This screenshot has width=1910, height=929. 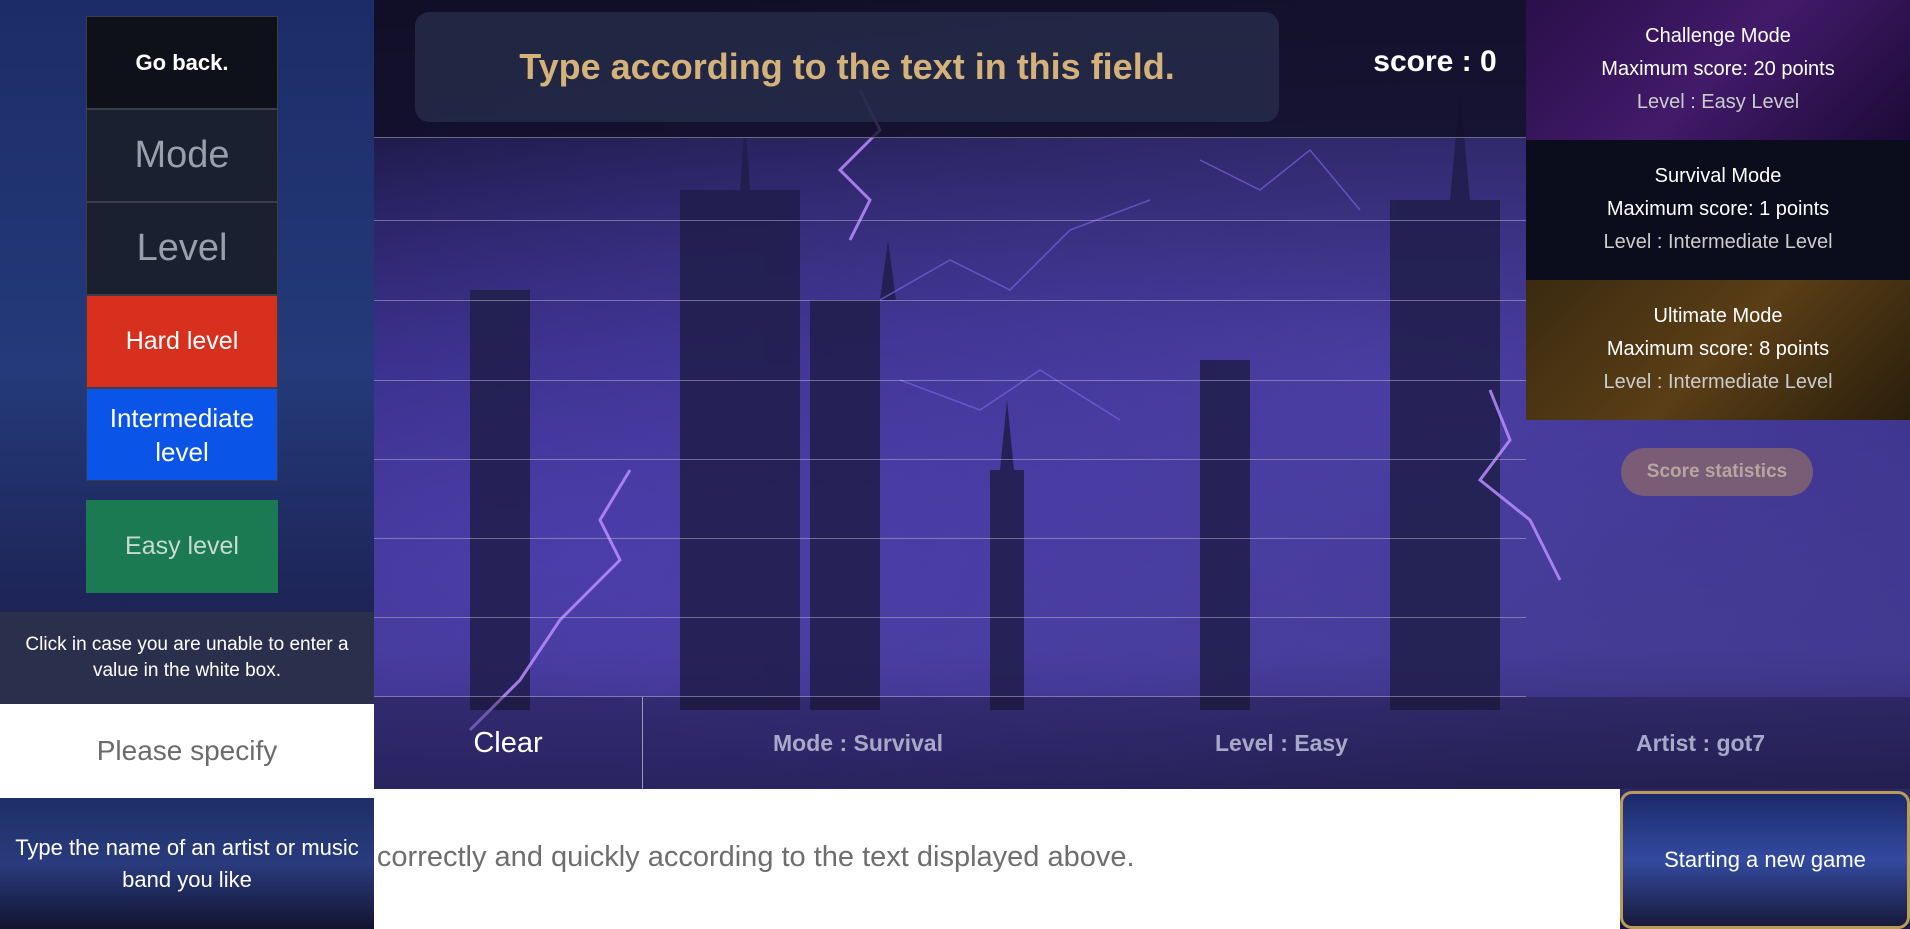 I want to click on score-statistics-button: Score statistics, so click(x=1717, y=472).